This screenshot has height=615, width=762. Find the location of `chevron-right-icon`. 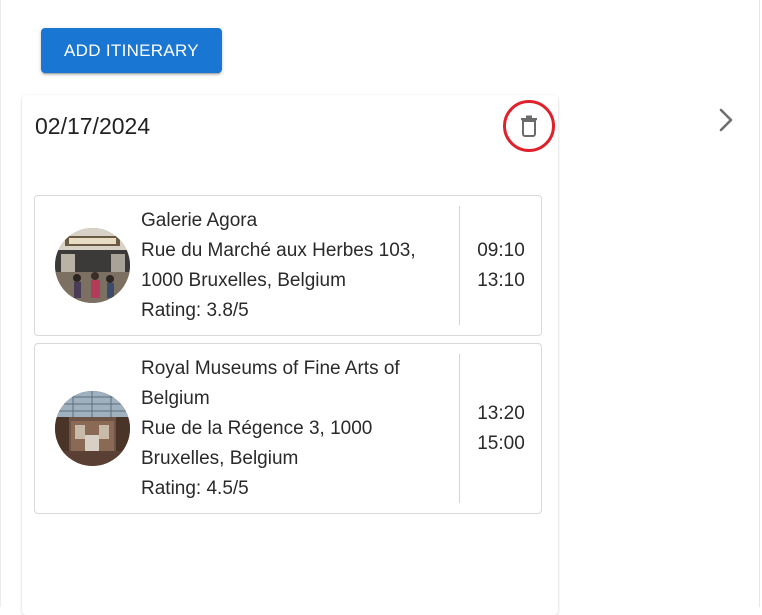

chevron-right-icon is located at coordinates (726, 120).